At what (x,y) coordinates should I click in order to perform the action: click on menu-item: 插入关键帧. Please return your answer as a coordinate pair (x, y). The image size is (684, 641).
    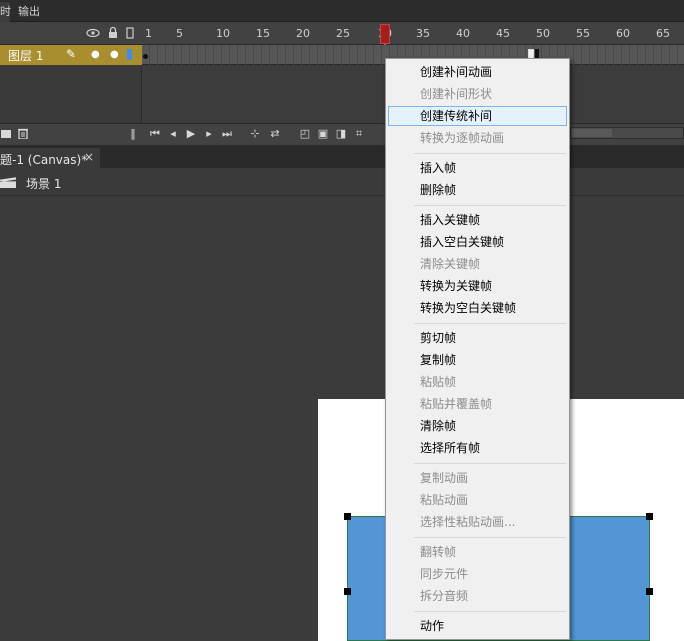
    Looking at the image, I should click on (477, 220).